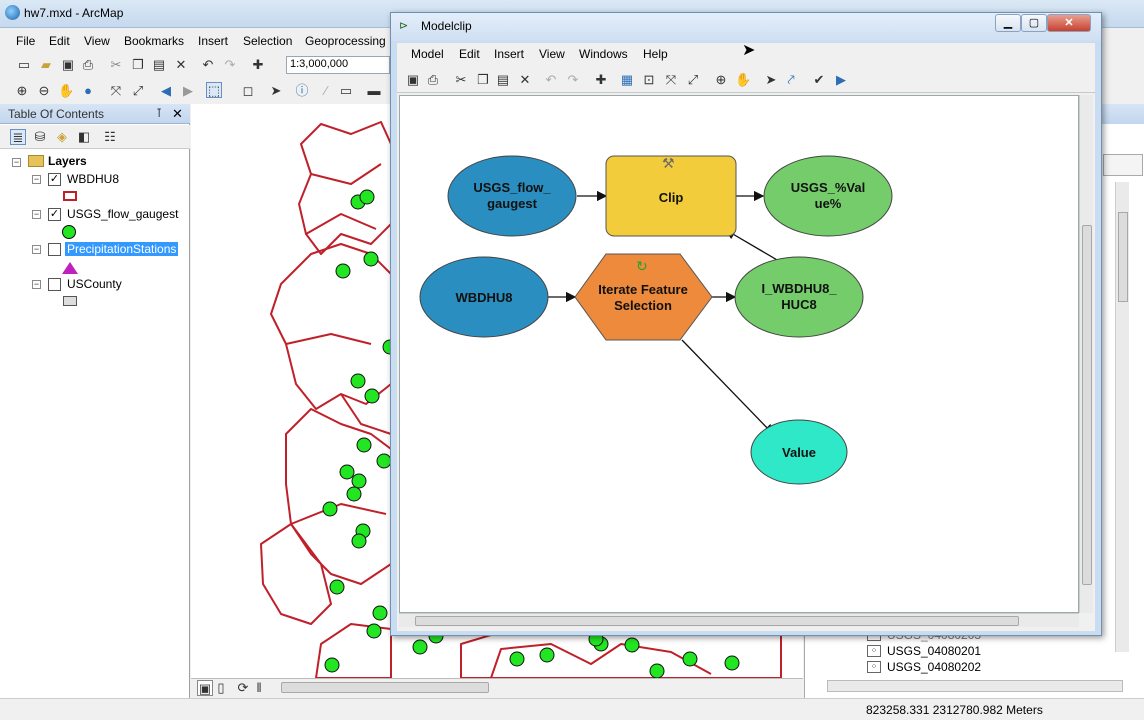 The width and height of the screenshot is (1144, 720). Describe the element at coordinates (374, 91) in the screenshot. I see `measure-icon: ▬` at that location.